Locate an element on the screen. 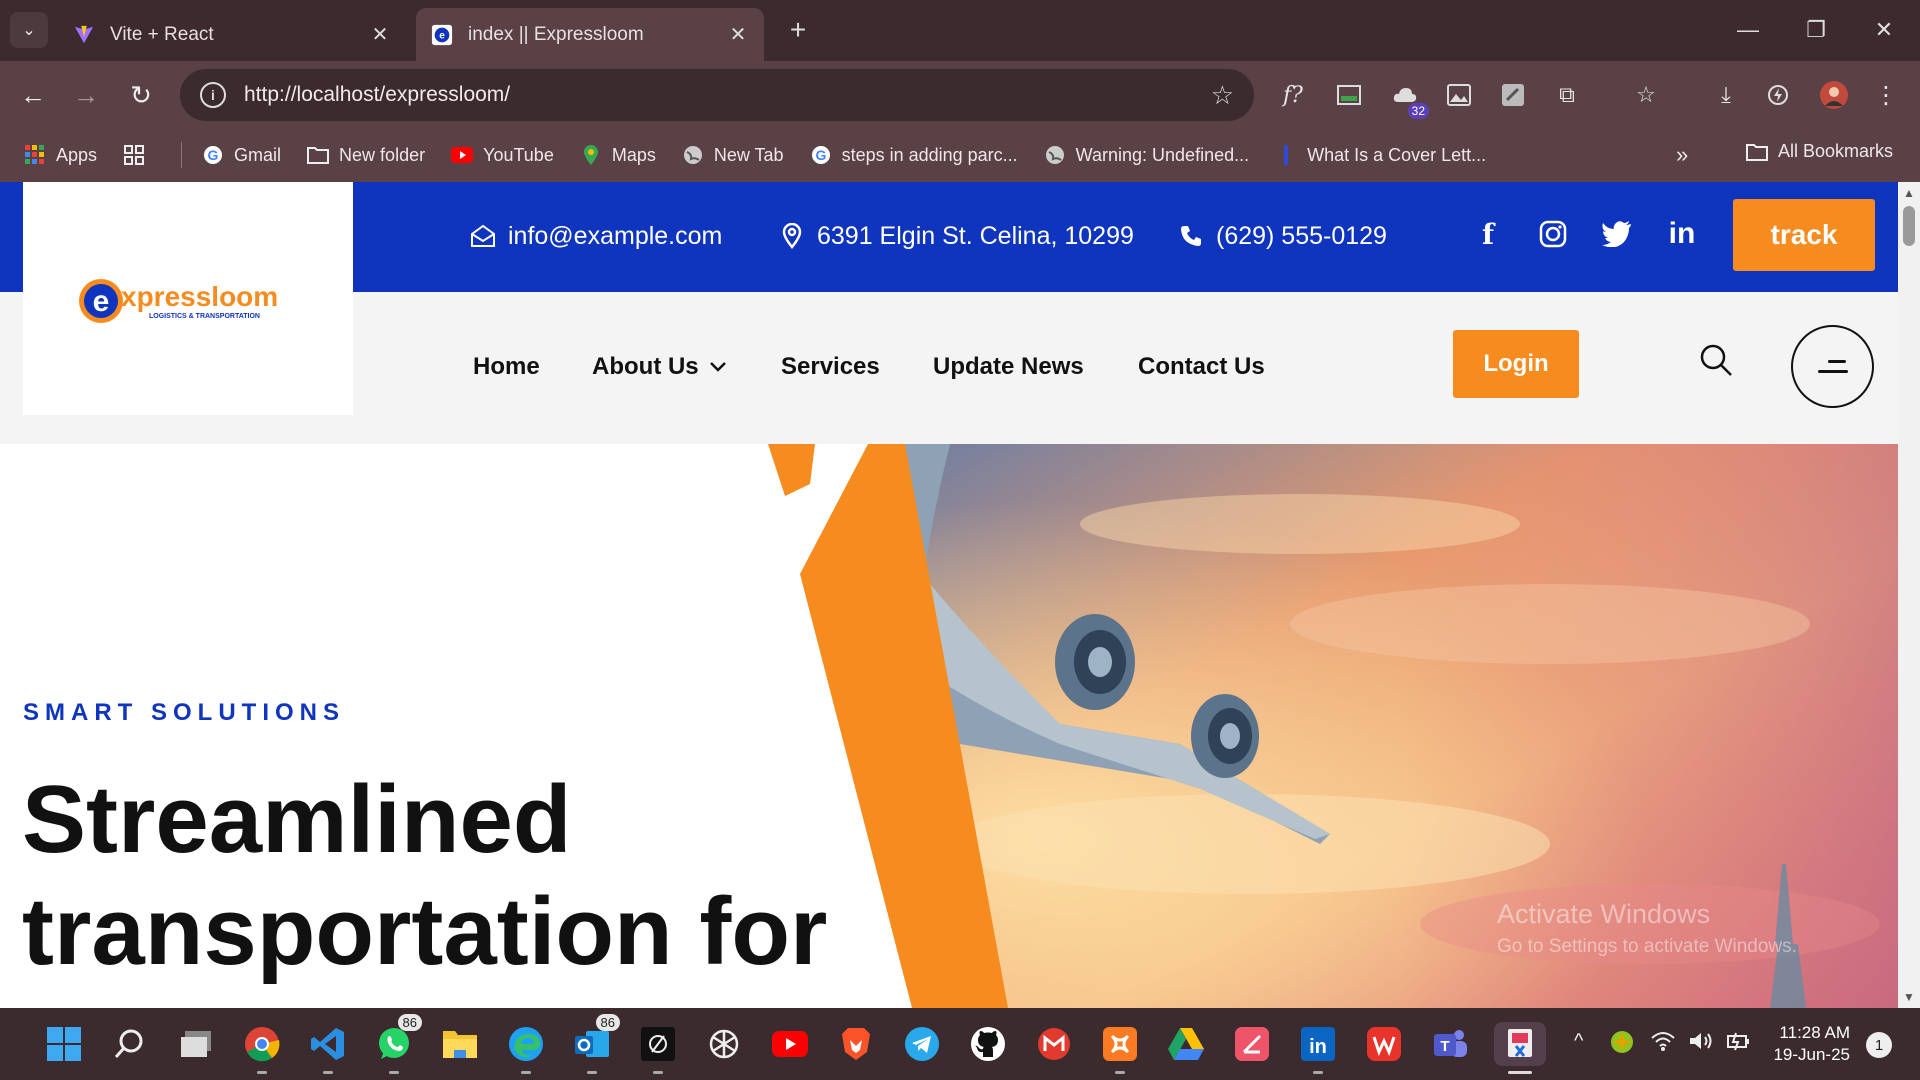 The image size is (1920, 1080). tab-groups-button is located at coordinates (139, 155).